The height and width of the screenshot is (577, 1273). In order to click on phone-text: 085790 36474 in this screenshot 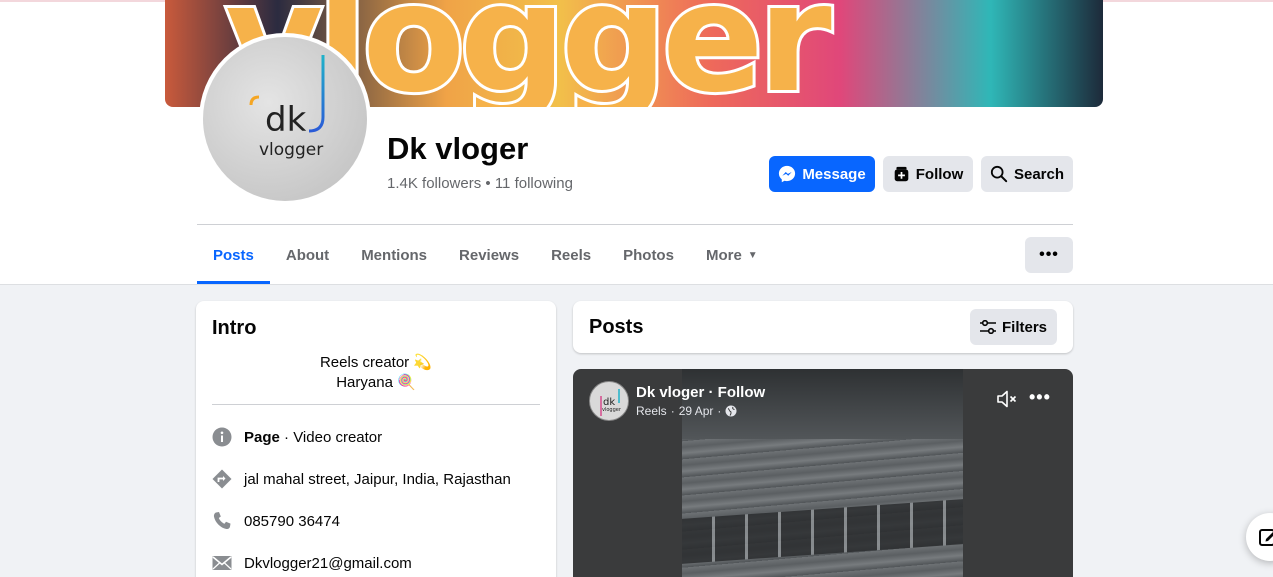, I will do `click(292, 521)`.